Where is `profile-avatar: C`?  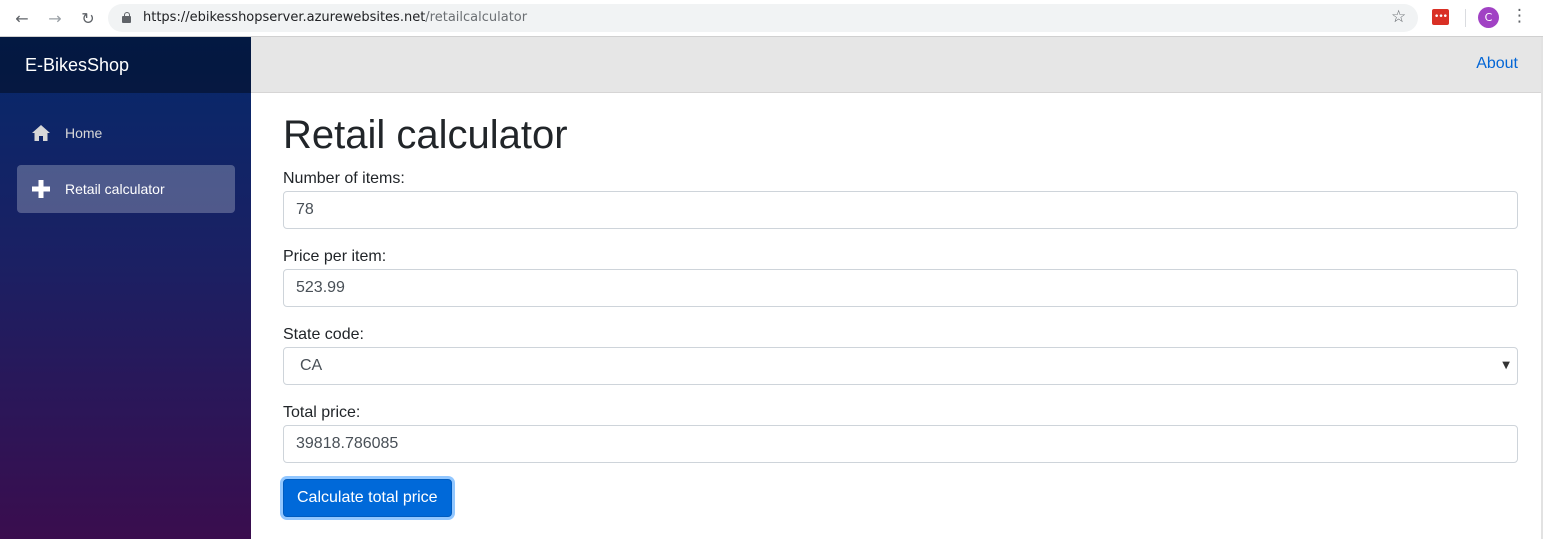 profile-avatar: C is located at coordinates (1488, 17).